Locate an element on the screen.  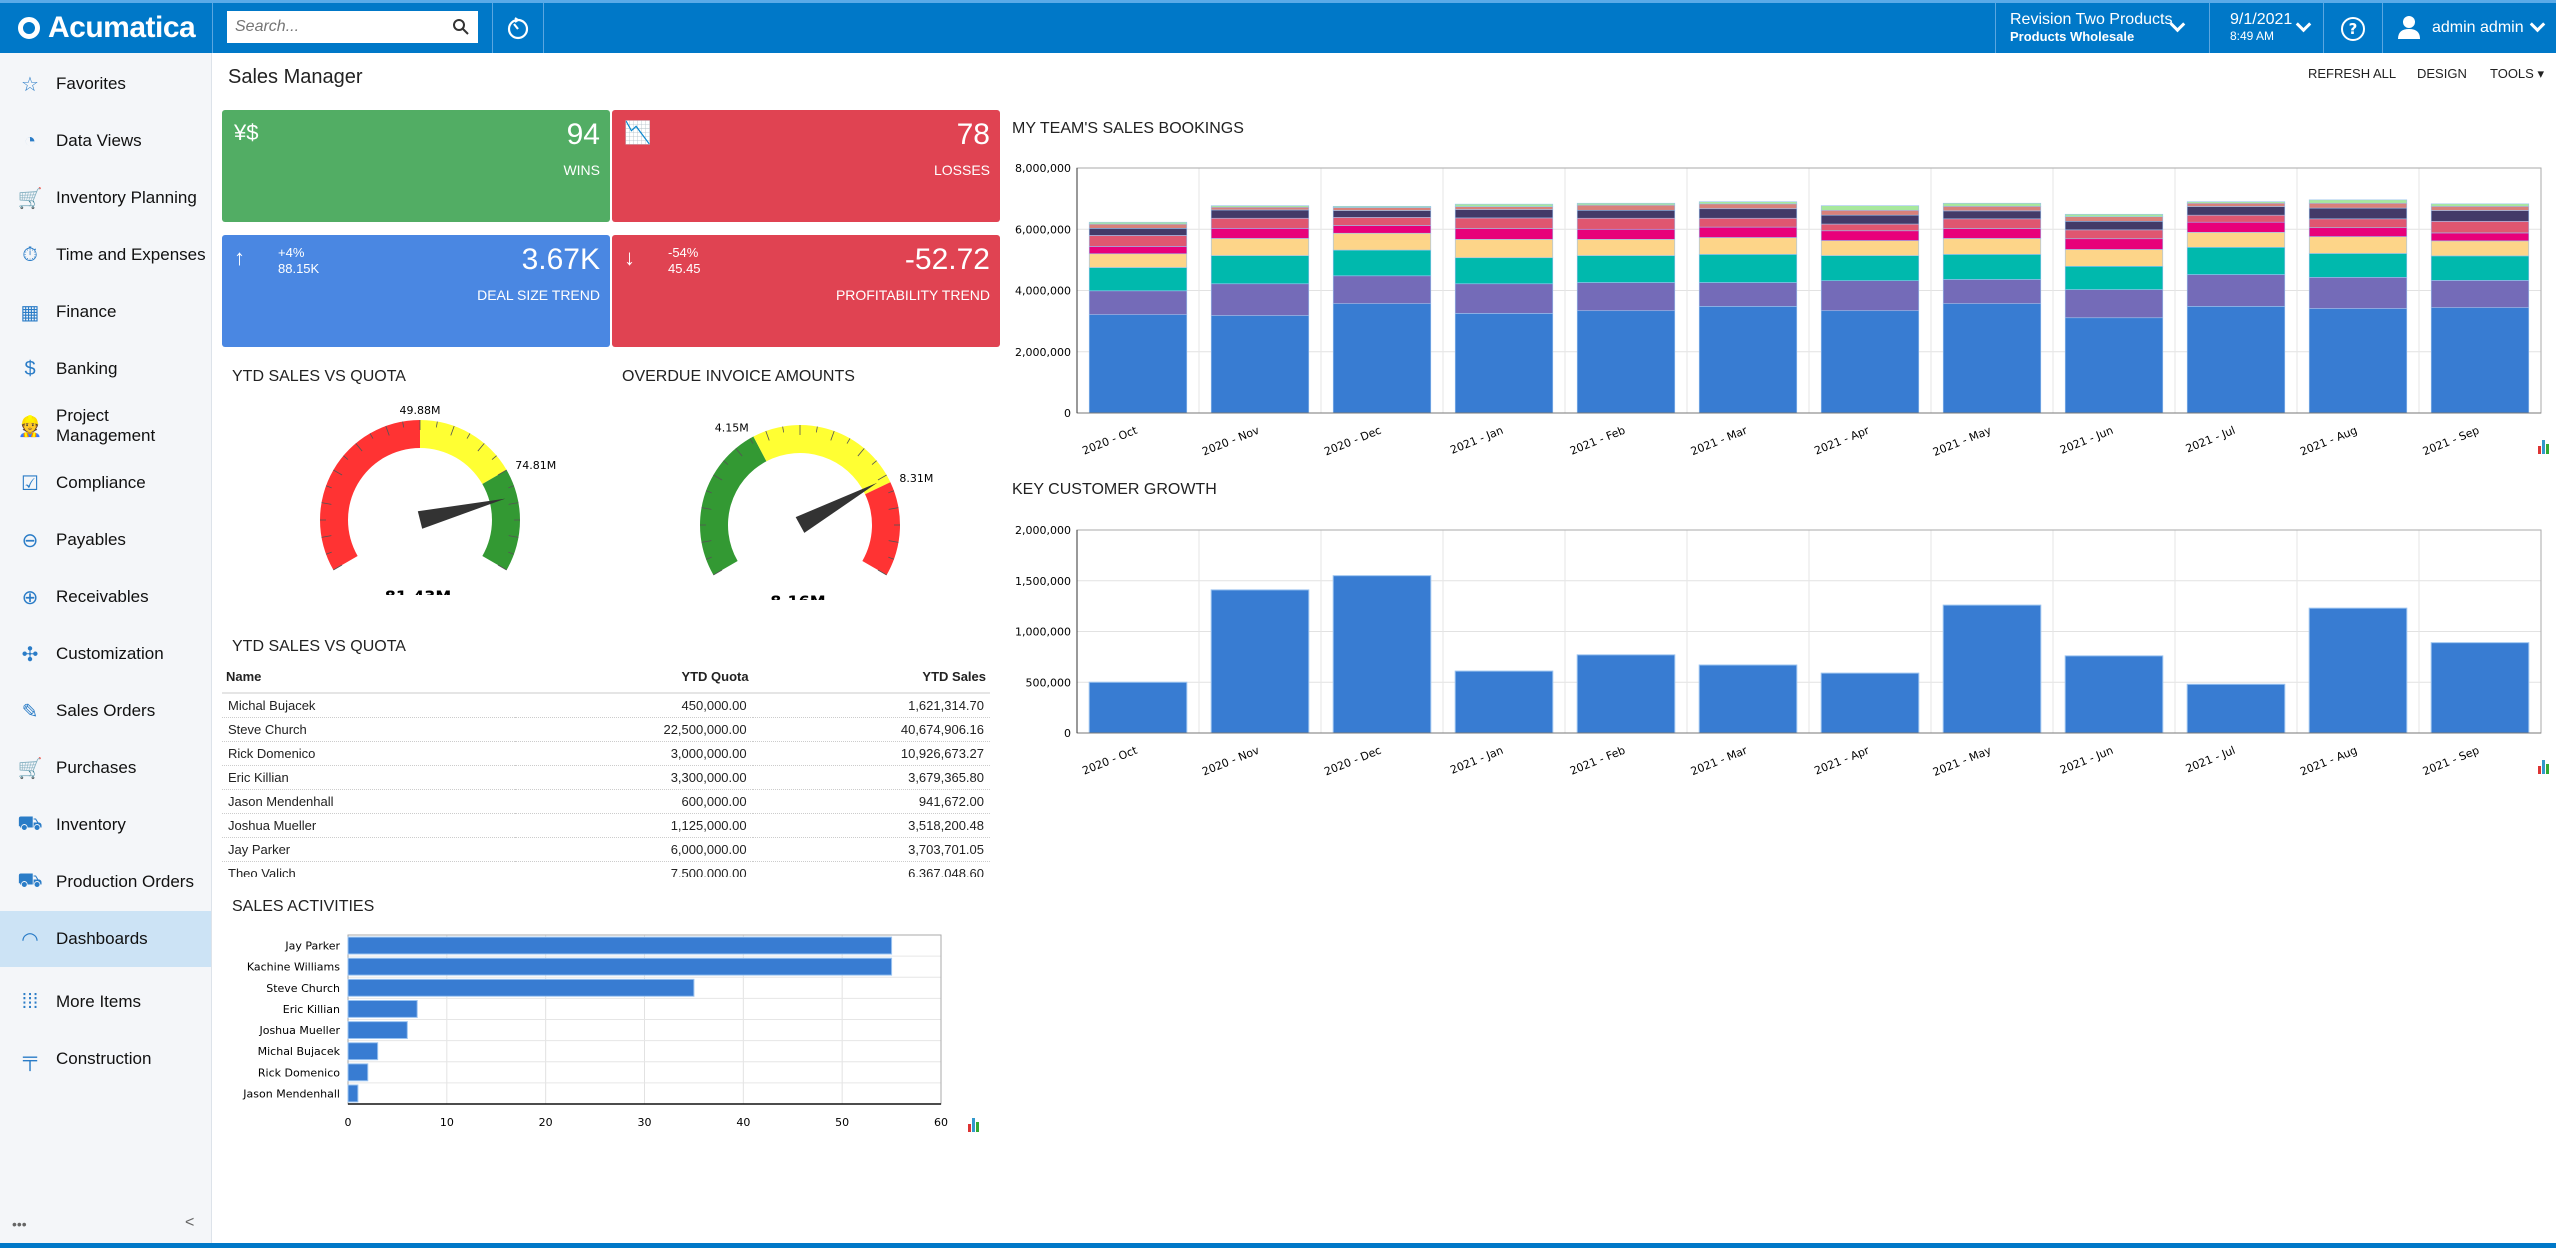
sidebar-item-purchases: 🛒 Purchases is located at coordinates (105, 768).